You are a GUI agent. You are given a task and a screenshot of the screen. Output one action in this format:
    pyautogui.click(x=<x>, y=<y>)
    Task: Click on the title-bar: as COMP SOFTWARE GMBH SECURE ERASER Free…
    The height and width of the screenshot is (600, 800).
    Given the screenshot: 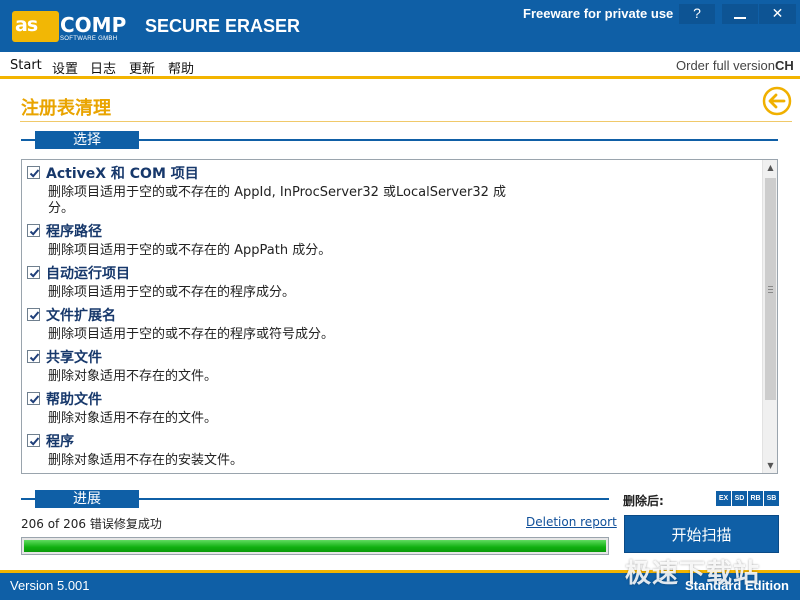 What is the action you would take?
    pyautogui.click(x=400, y=26)
    